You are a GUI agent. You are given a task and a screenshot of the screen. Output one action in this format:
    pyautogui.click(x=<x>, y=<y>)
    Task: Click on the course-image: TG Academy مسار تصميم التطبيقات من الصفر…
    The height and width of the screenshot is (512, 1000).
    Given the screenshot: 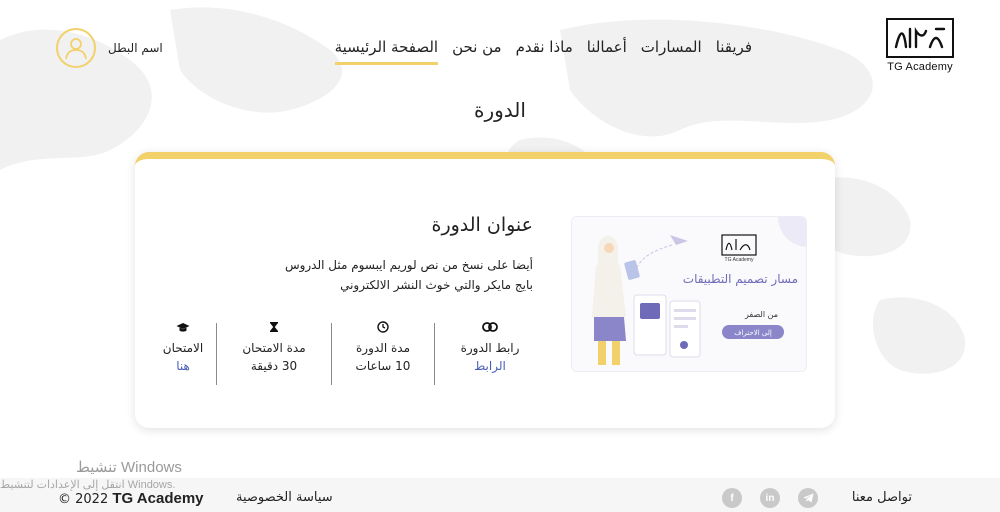 What is the action you would take?
    pyautogui.click(x=689, y=294)
    